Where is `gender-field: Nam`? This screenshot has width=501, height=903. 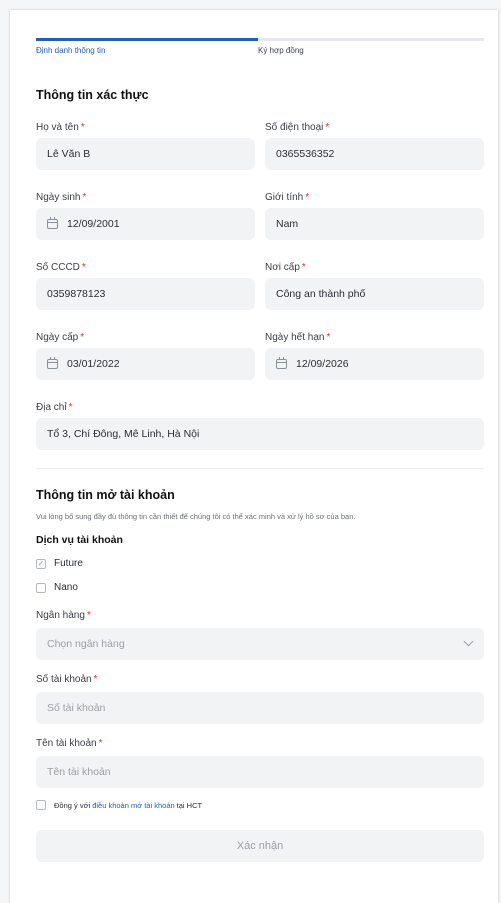 gender-field: Nam is located at coordinates (374, 224).